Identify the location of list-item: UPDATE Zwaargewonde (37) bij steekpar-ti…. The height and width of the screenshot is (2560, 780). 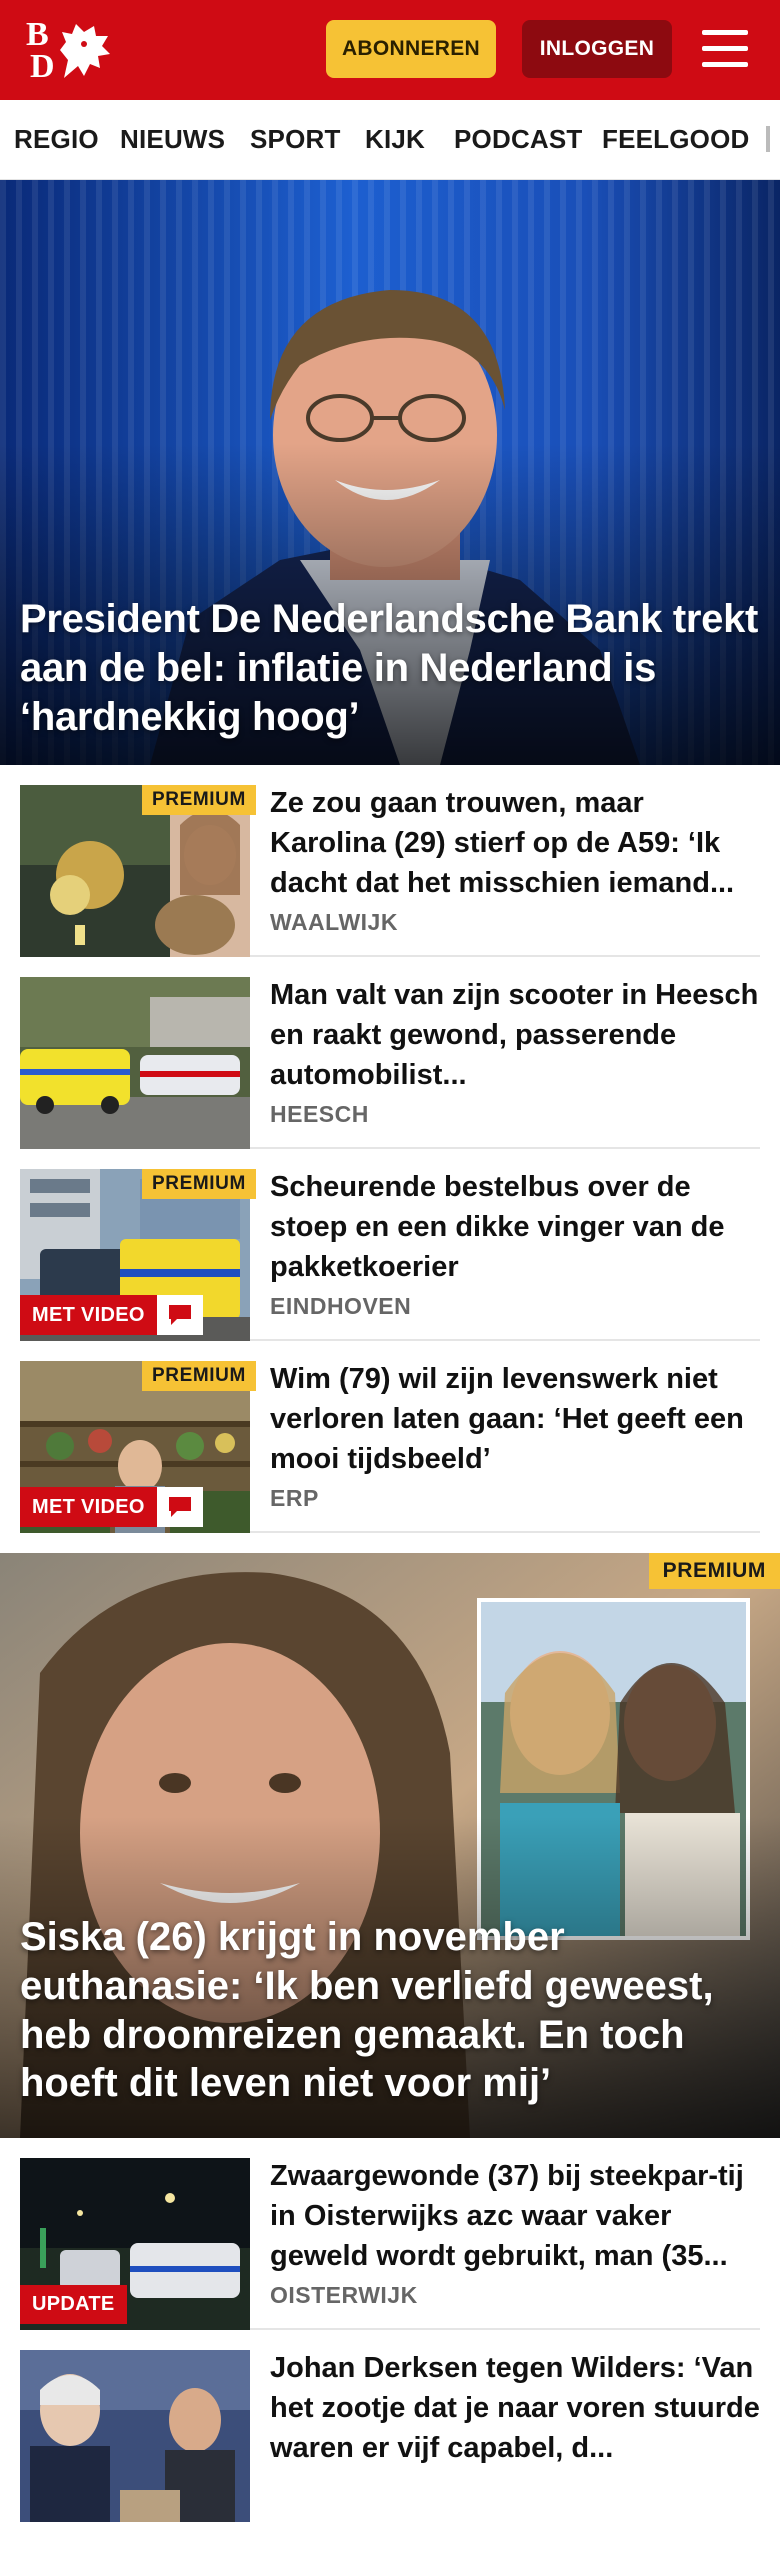
(390, 2234).